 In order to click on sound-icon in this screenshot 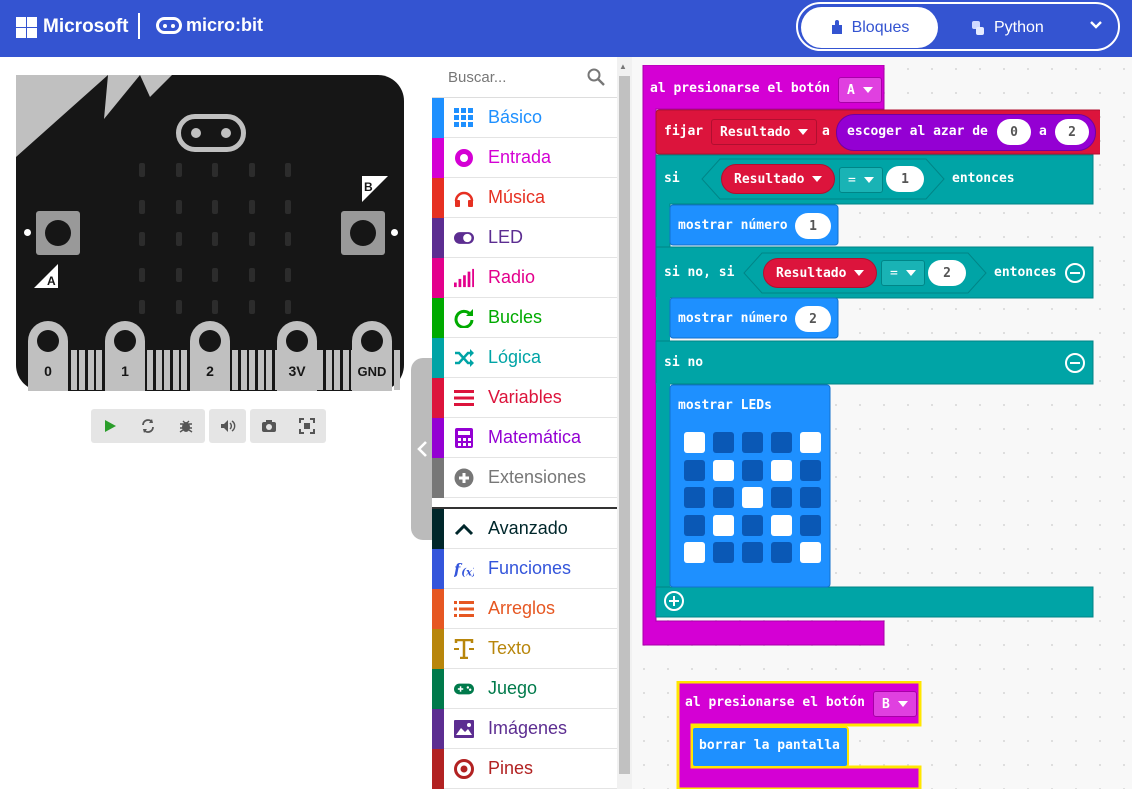, I will do `click(227, 426)`.